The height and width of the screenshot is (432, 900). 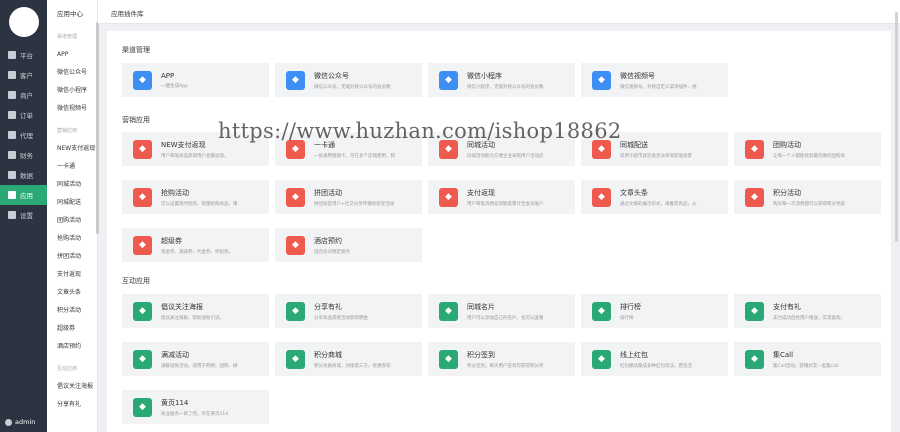 I want to click on sub-nav-item: 团购活动, so click(x=72, y=221).